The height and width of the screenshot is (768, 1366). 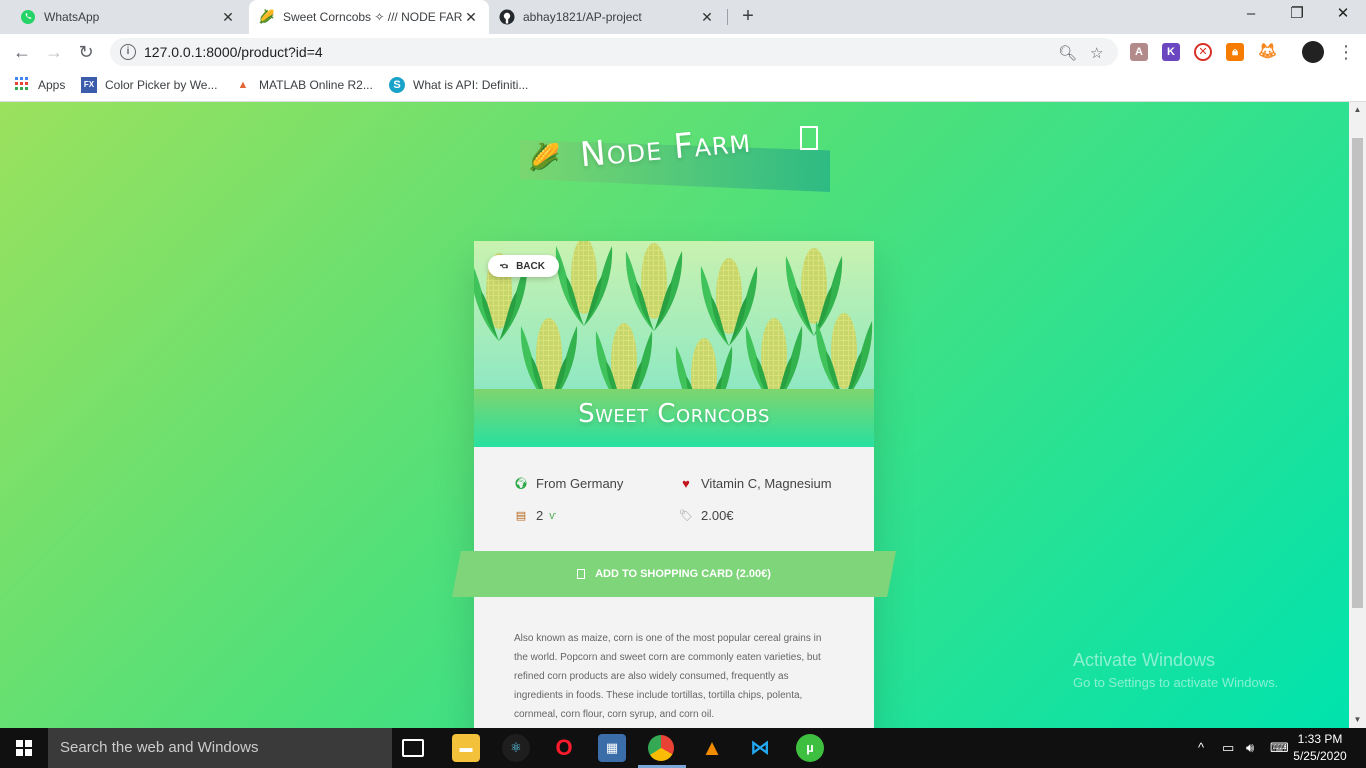 I want to click on product-title-band: Sweet Corncobs, so click(x=674, y=418).